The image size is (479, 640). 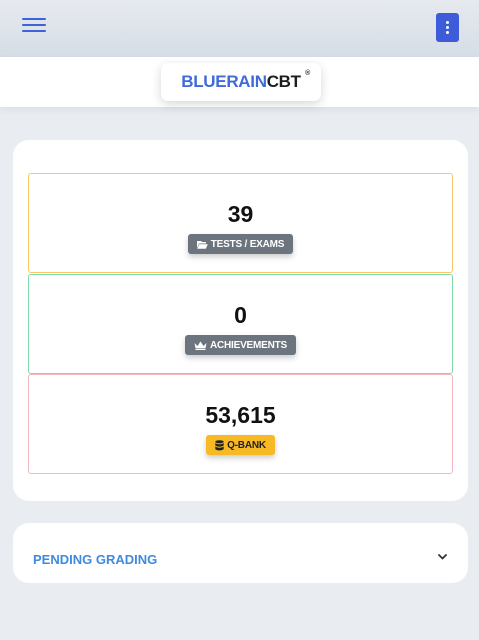 What do you see at coordinates (307, 73) in the screenshot?
I see `registered-mark: ®` at bounding box center [307, 73].